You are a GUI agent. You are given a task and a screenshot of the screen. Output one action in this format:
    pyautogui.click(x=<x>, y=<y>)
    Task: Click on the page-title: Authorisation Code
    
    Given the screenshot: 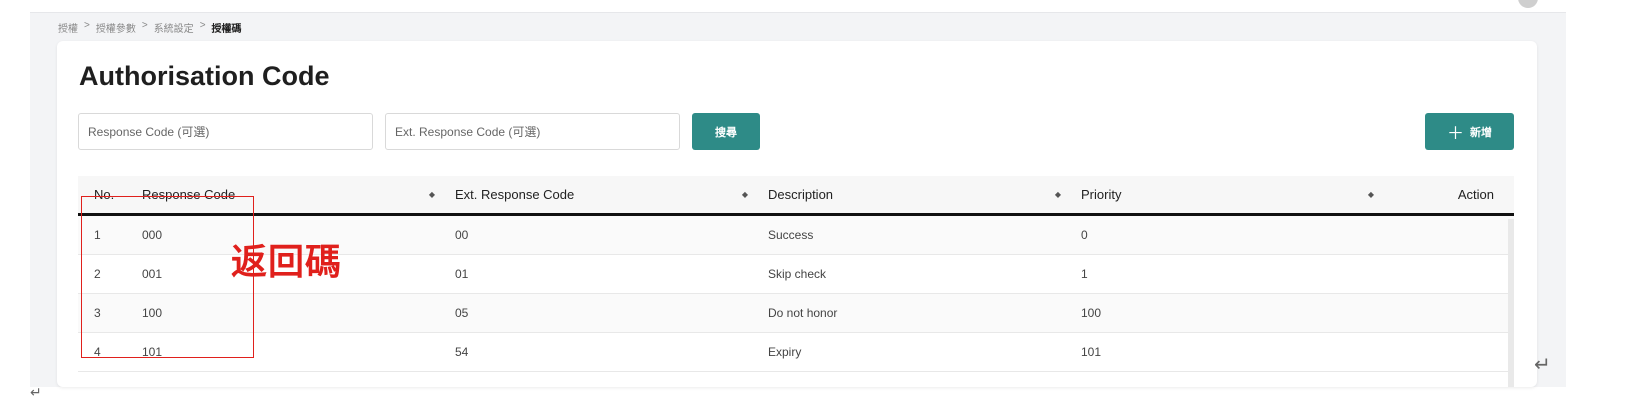 What is the action you would take?
    pyautogui.click(x=204, y=76)
    